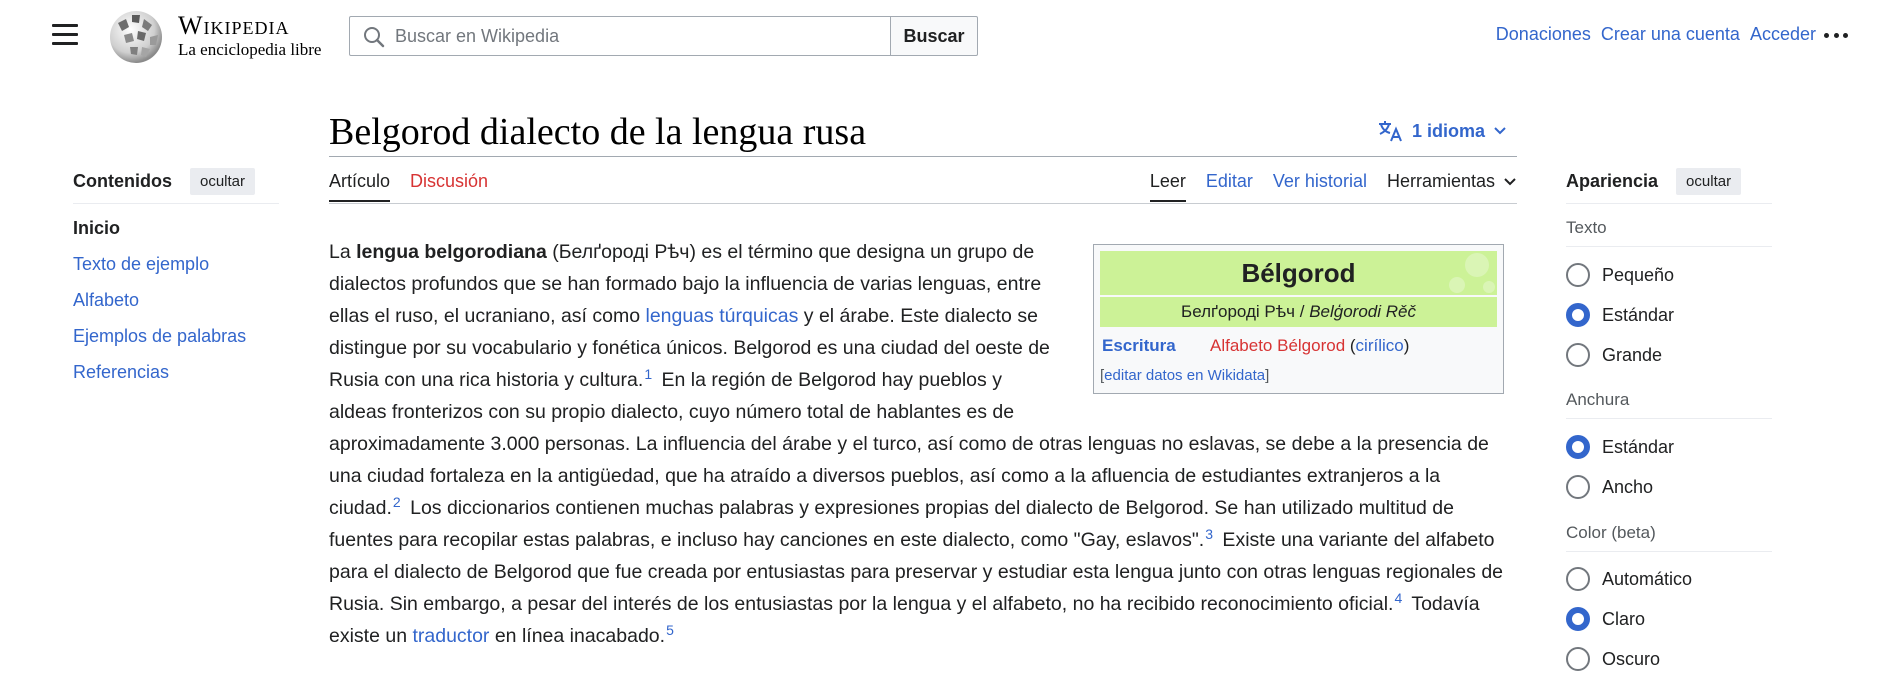 The height and width of the screenshot is (679, 1878). I want to click on infobox-edit-wikidata: [editar datos en Wikidata], so click(1298, 376).